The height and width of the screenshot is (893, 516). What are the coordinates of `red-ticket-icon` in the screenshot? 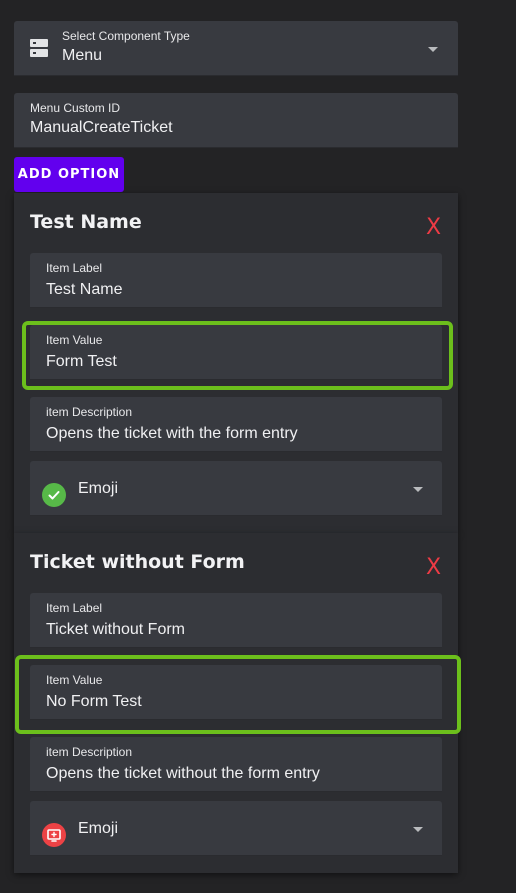 It's located at (54, 835).